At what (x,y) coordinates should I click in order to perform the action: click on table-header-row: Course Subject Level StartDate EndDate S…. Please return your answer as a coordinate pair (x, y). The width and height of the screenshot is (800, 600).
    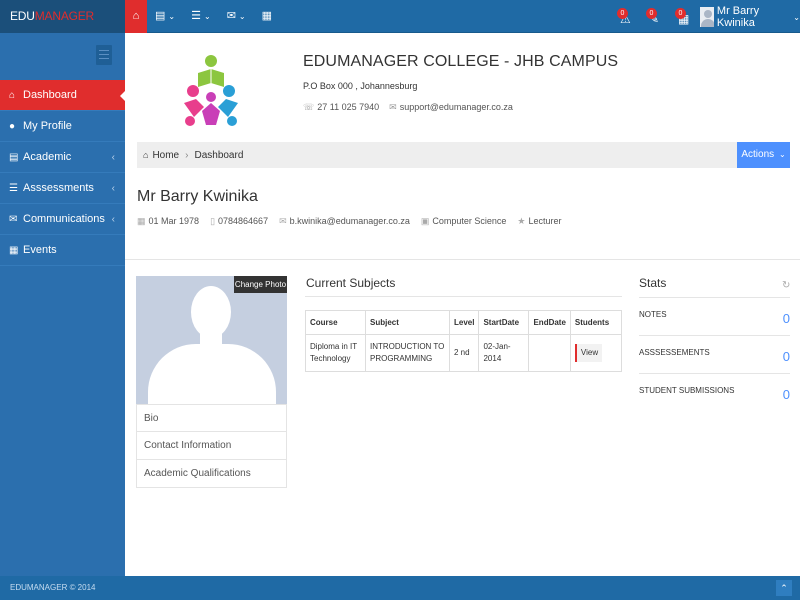
    Looking at the image, I should click on (464, 322).